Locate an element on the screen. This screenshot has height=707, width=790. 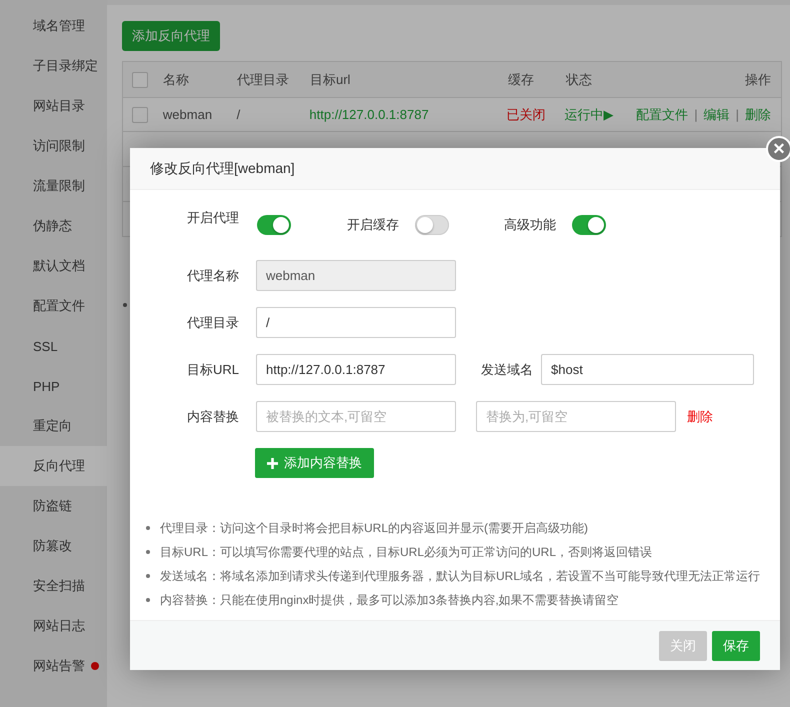
save-button: 保存 is located at coordinates (736, 645).